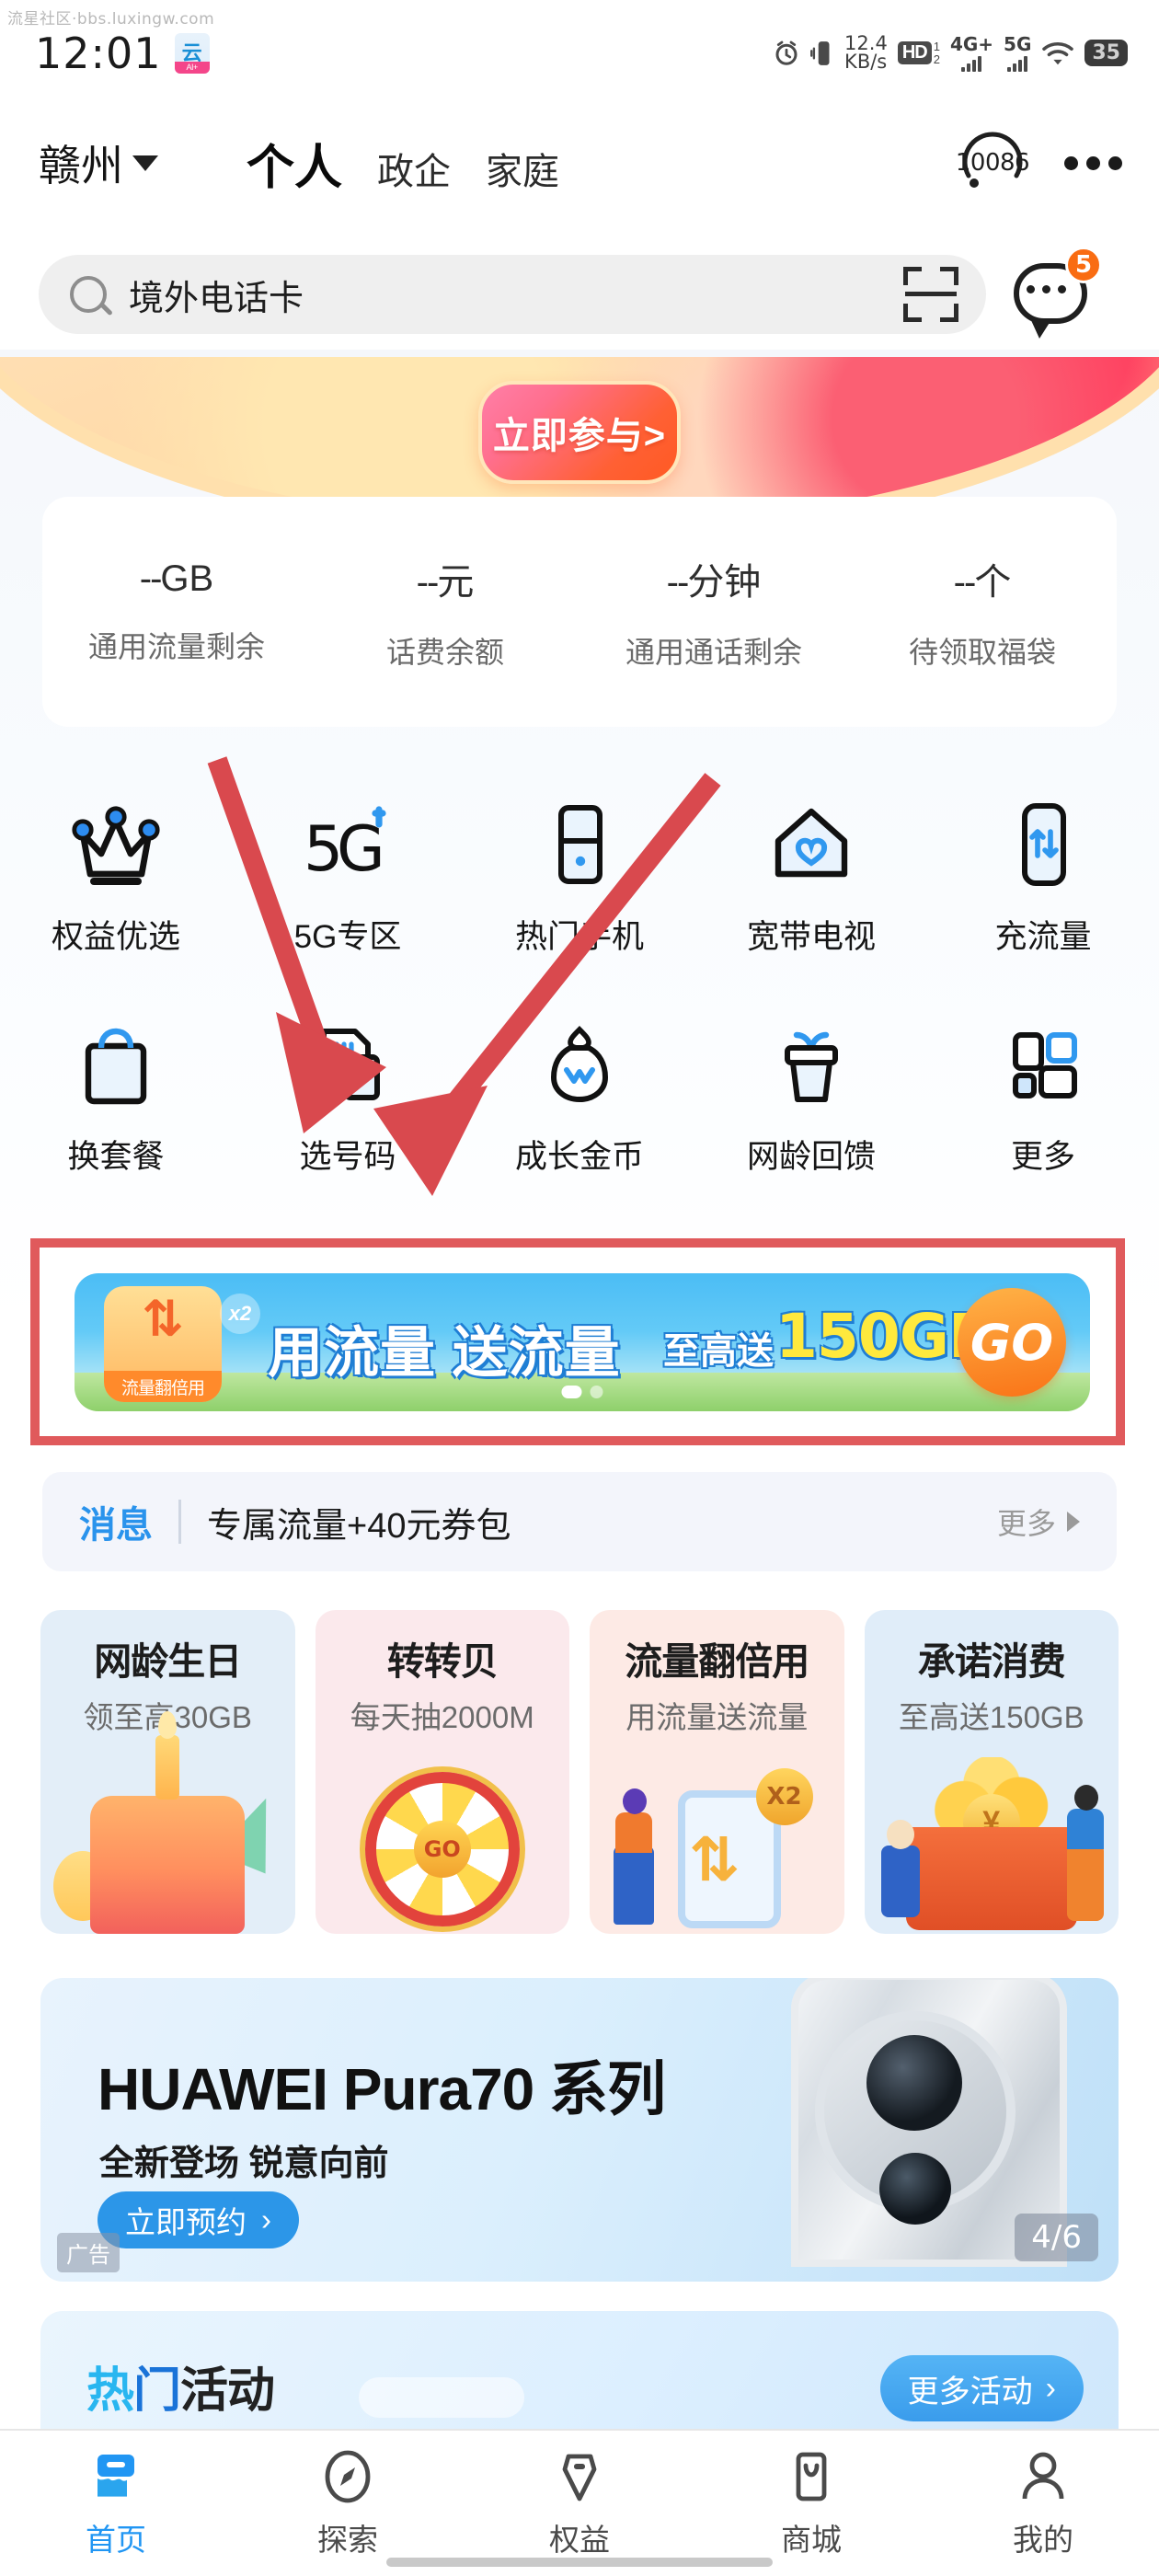 The height and width of the screenshot is (2576, 1159). What do you see at coordinates (579, 2503) in the screenshot?
I see `nav-item-benefits: 权益` at bounding box center [579, 2503].